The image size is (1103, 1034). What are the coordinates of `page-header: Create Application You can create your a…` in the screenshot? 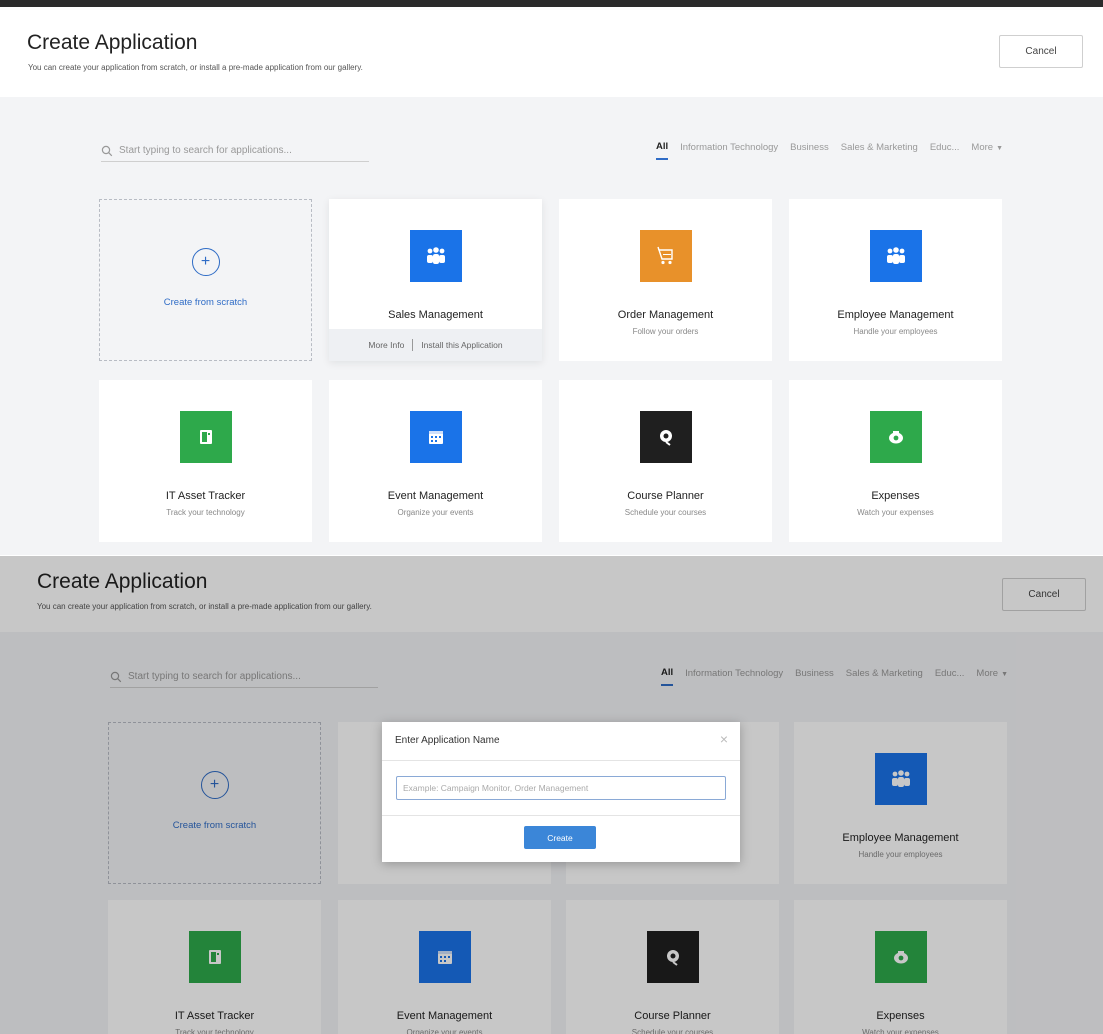 It's located at (551, 52).